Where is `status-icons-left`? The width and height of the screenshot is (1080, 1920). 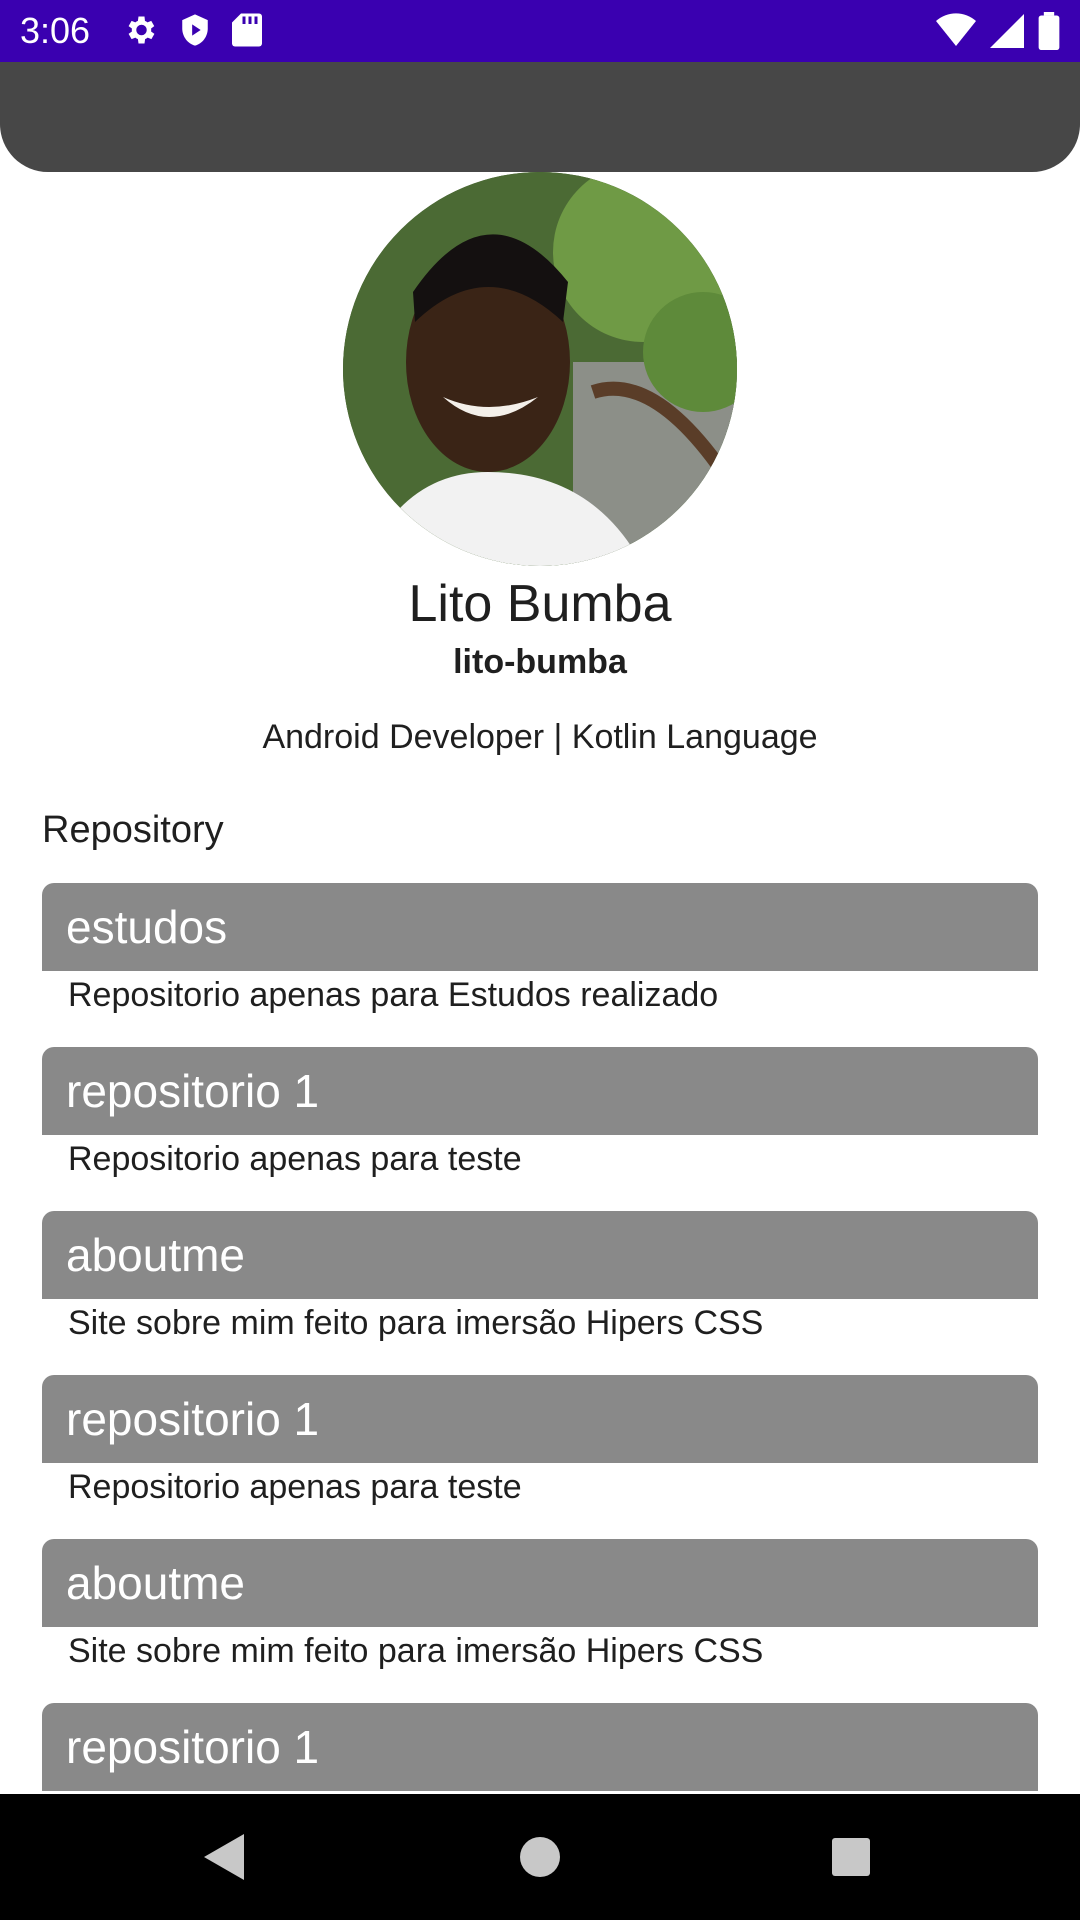 status-icons-left is located at coordinates (192, 30).